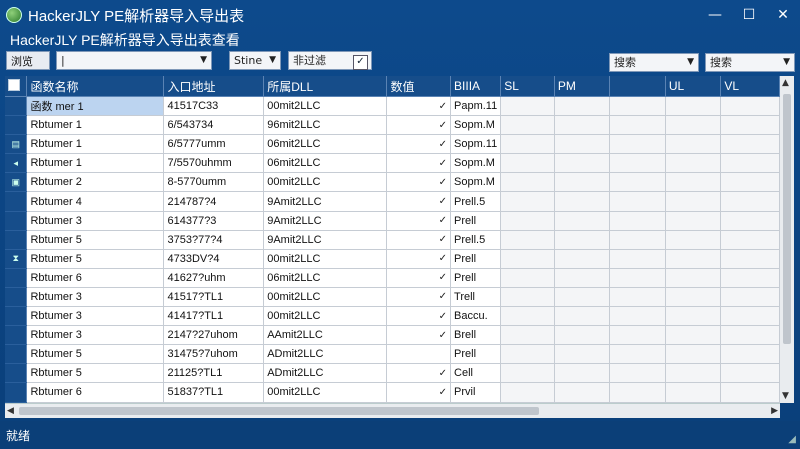 The image size is (800, 449). Describe the element at coordinates (16, 86) in the screenshot. I see `select-all-header` at that location.